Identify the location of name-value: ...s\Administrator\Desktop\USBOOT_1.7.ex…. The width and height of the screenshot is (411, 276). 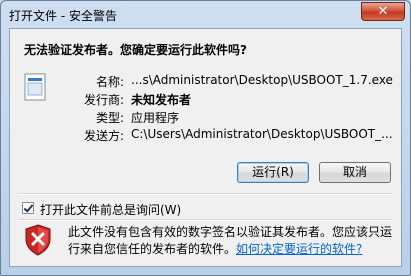
(262, 80).